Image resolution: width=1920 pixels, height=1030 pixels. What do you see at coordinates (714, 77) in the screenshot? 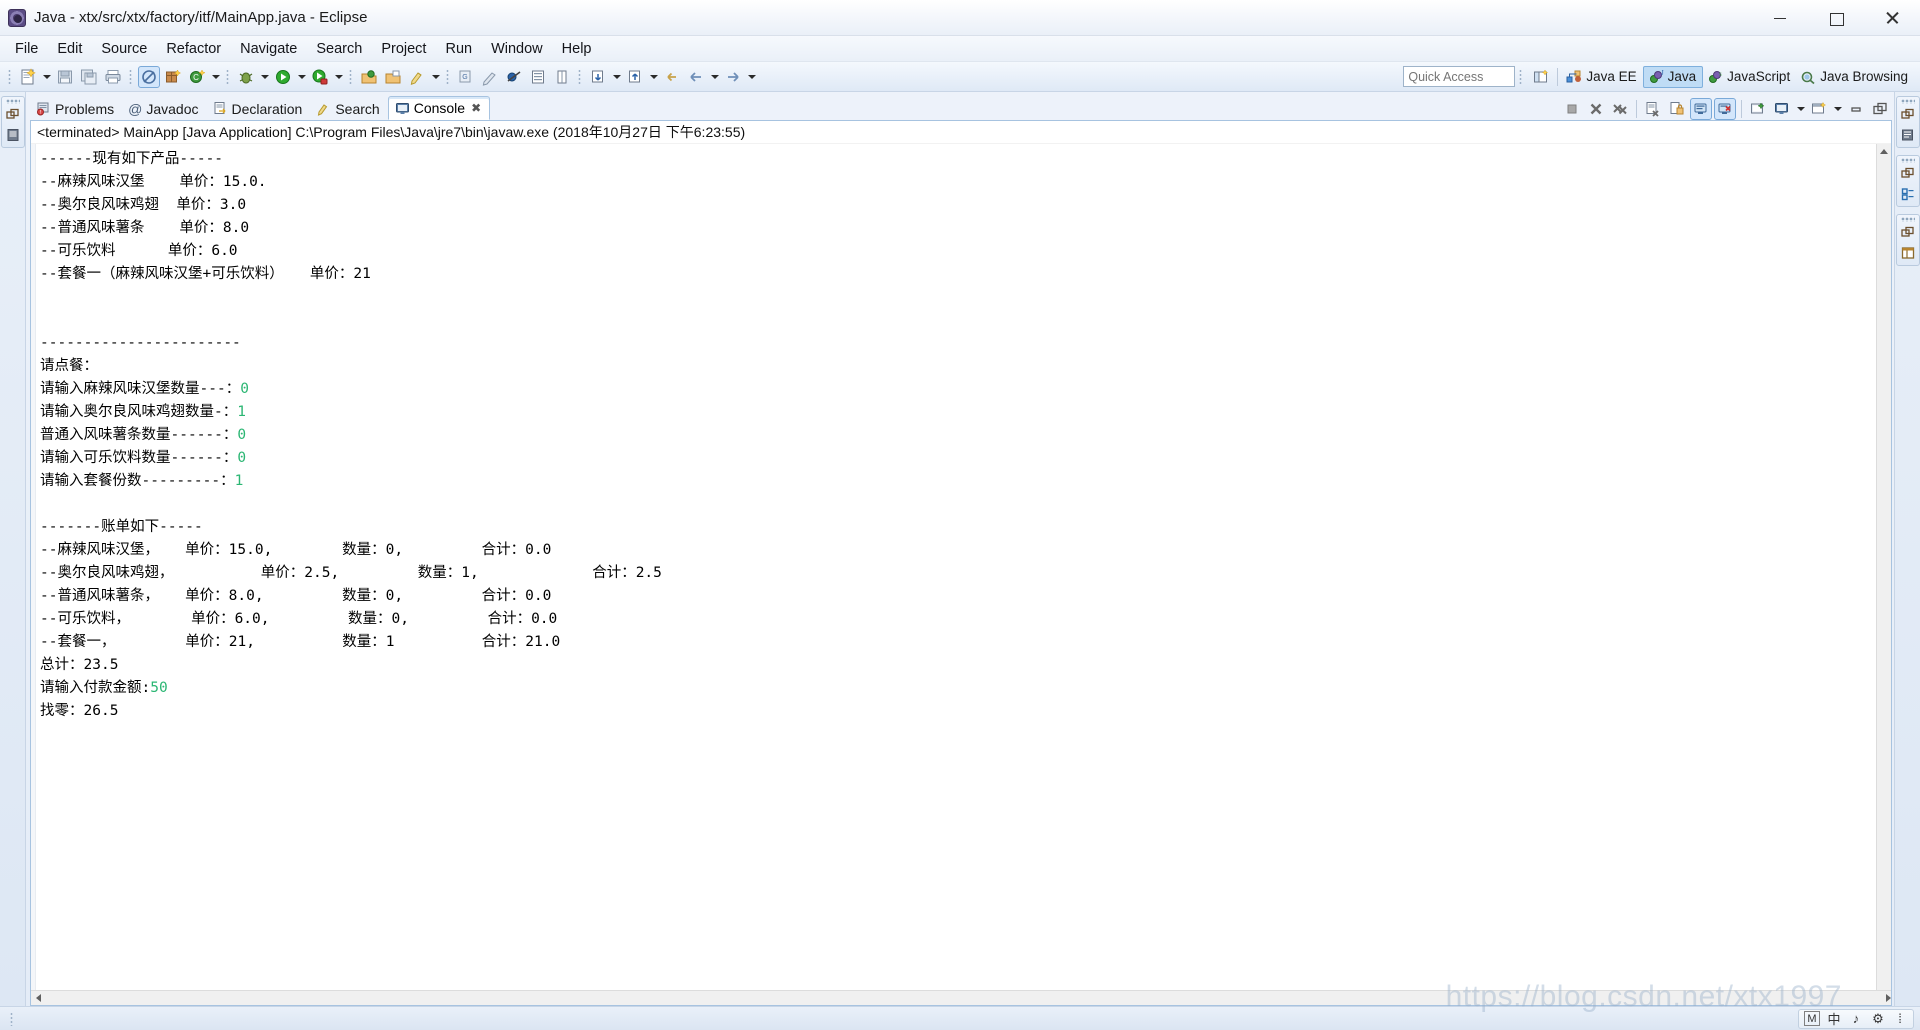
I see `back-dropdown-icon` at bounding box center [714, 77].